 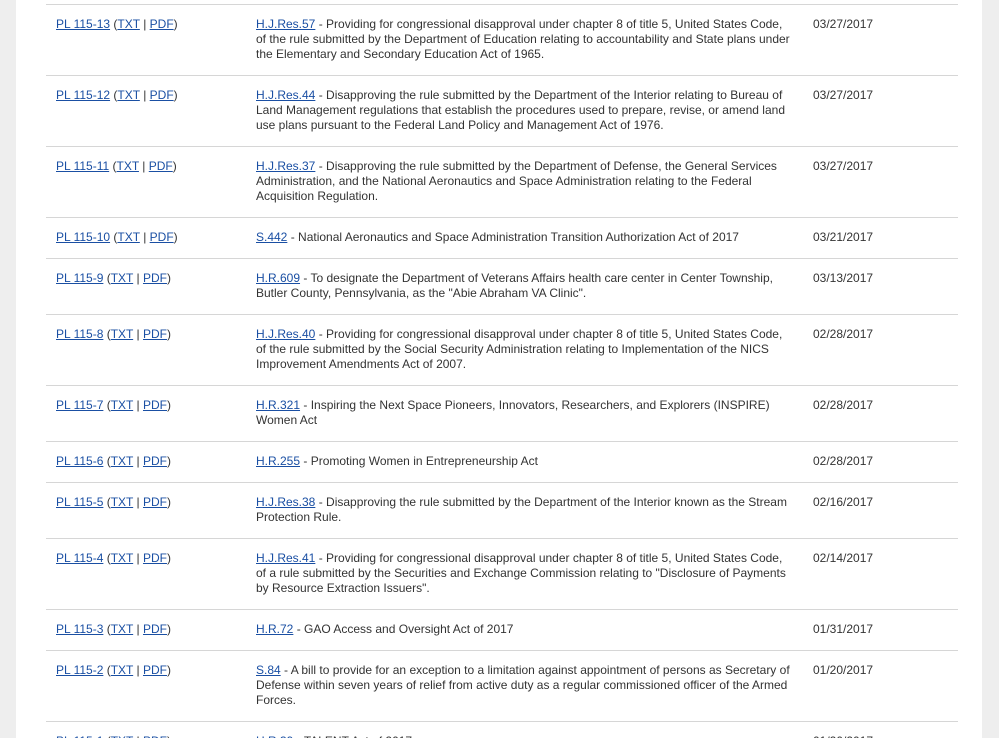 What do you see at coordinates (83, 95) in the screenshot?
I see `public-law-link: PL 115-12` at bounding box center [83, 95].